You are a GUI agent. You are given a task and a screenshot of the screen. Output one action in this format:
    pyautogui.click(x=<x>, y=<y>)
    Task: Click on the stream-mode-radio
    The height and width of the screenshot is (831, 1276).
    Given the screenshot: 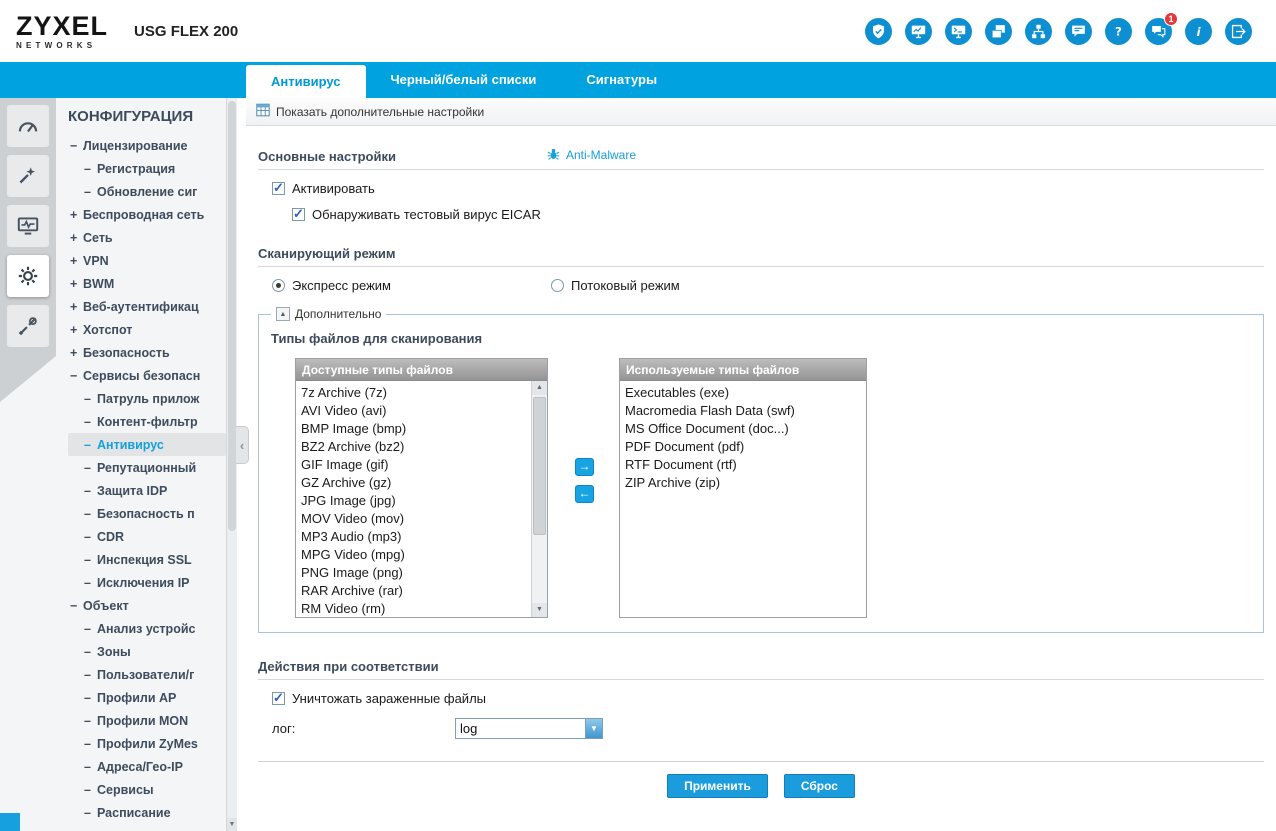 What is the action you would take?
    pyautogui.click(x=557, y=285)
    